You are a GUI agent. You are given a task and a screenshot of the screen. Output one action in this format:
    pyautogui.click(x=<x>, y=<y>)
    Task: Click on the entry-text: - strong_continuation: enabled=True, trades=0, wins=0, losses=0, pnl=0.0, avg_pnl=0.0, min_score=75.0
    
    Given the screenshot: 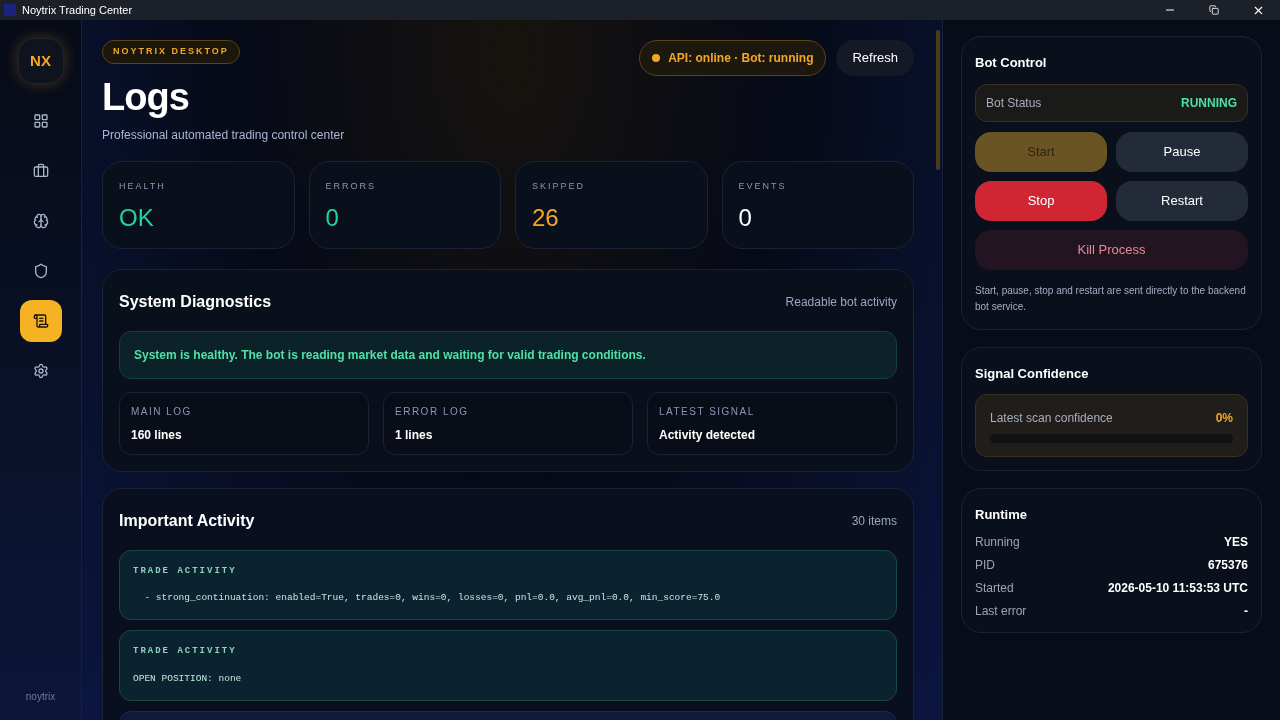 What is the action you would take?
    pyautogui.click(x=432, y=598)
    